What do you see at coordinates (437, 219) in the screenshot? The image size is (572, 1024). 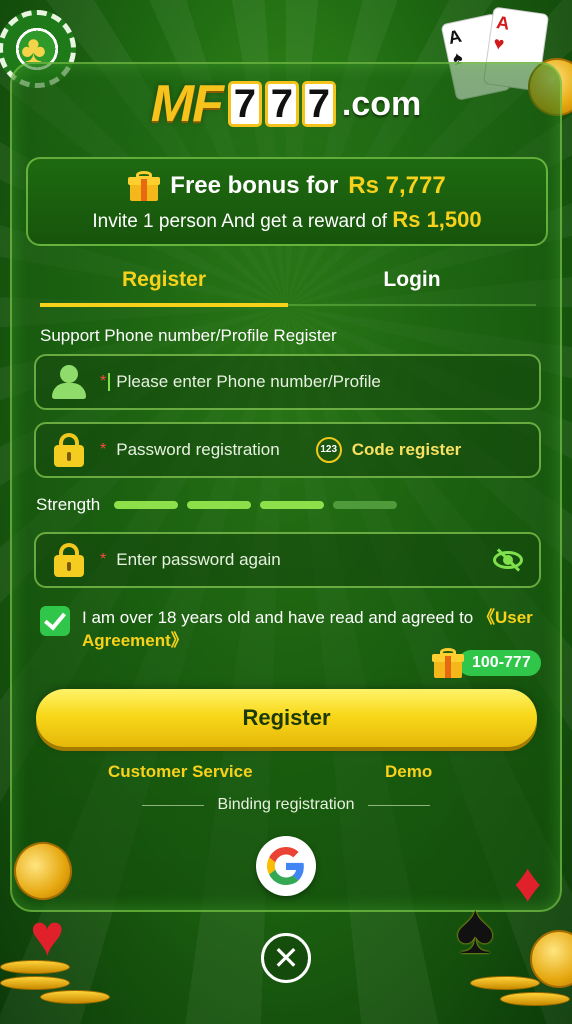 I see `invite-reward-amount: Rs 1,500` at bounding box center [437, 219].